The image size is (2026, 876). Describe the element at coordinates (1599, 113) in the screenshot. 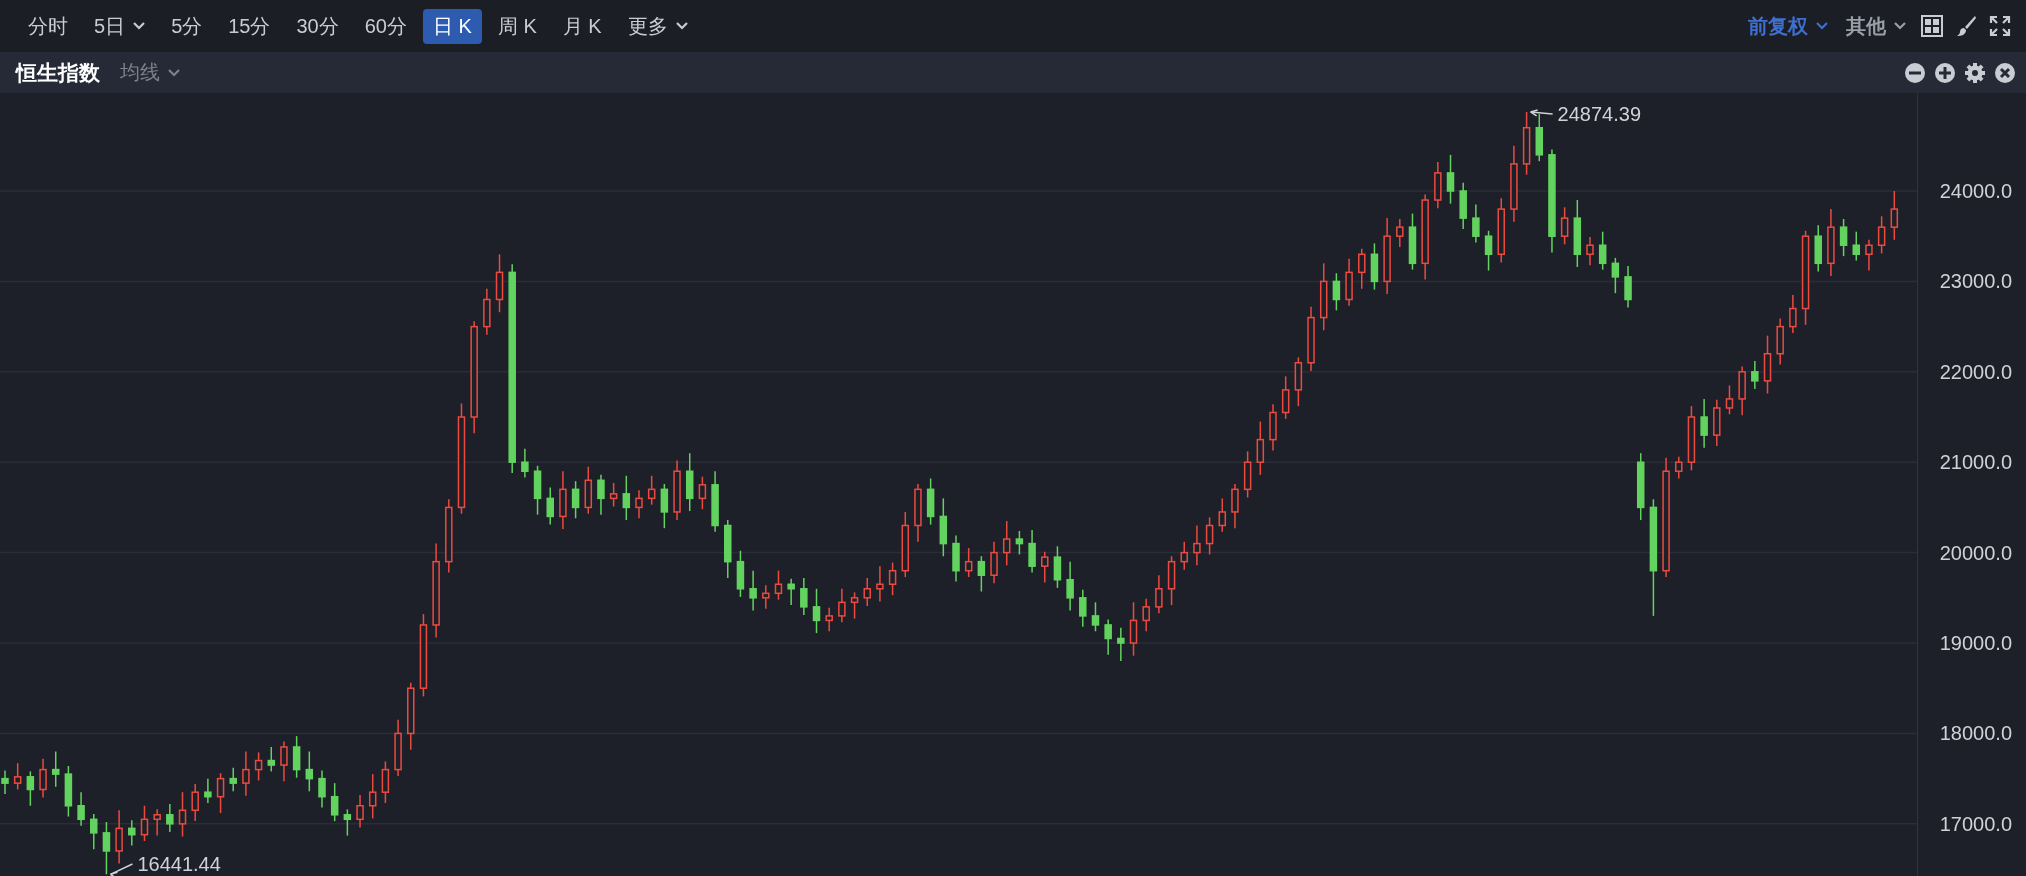

I see `price-annotation: 24874.39` at that location.